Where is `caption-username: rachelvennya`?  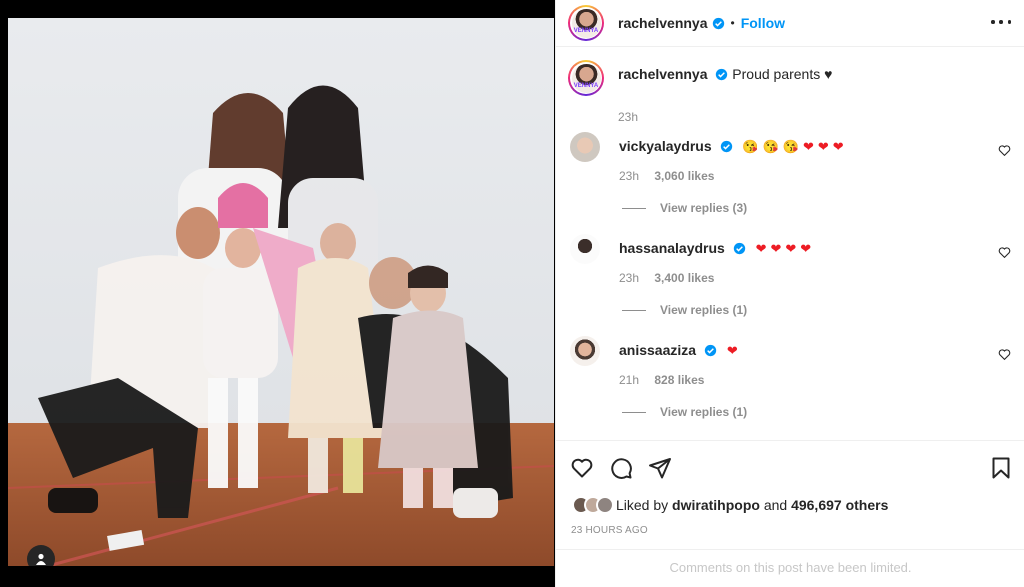
caption-username: rachelvennya is located at coordinates (663, 74).